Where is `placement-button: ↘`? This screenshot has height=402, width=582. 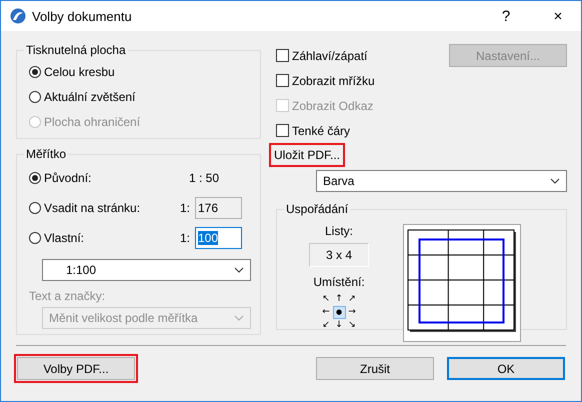
placement-button: ↘ is located at coordinates (352, 325).